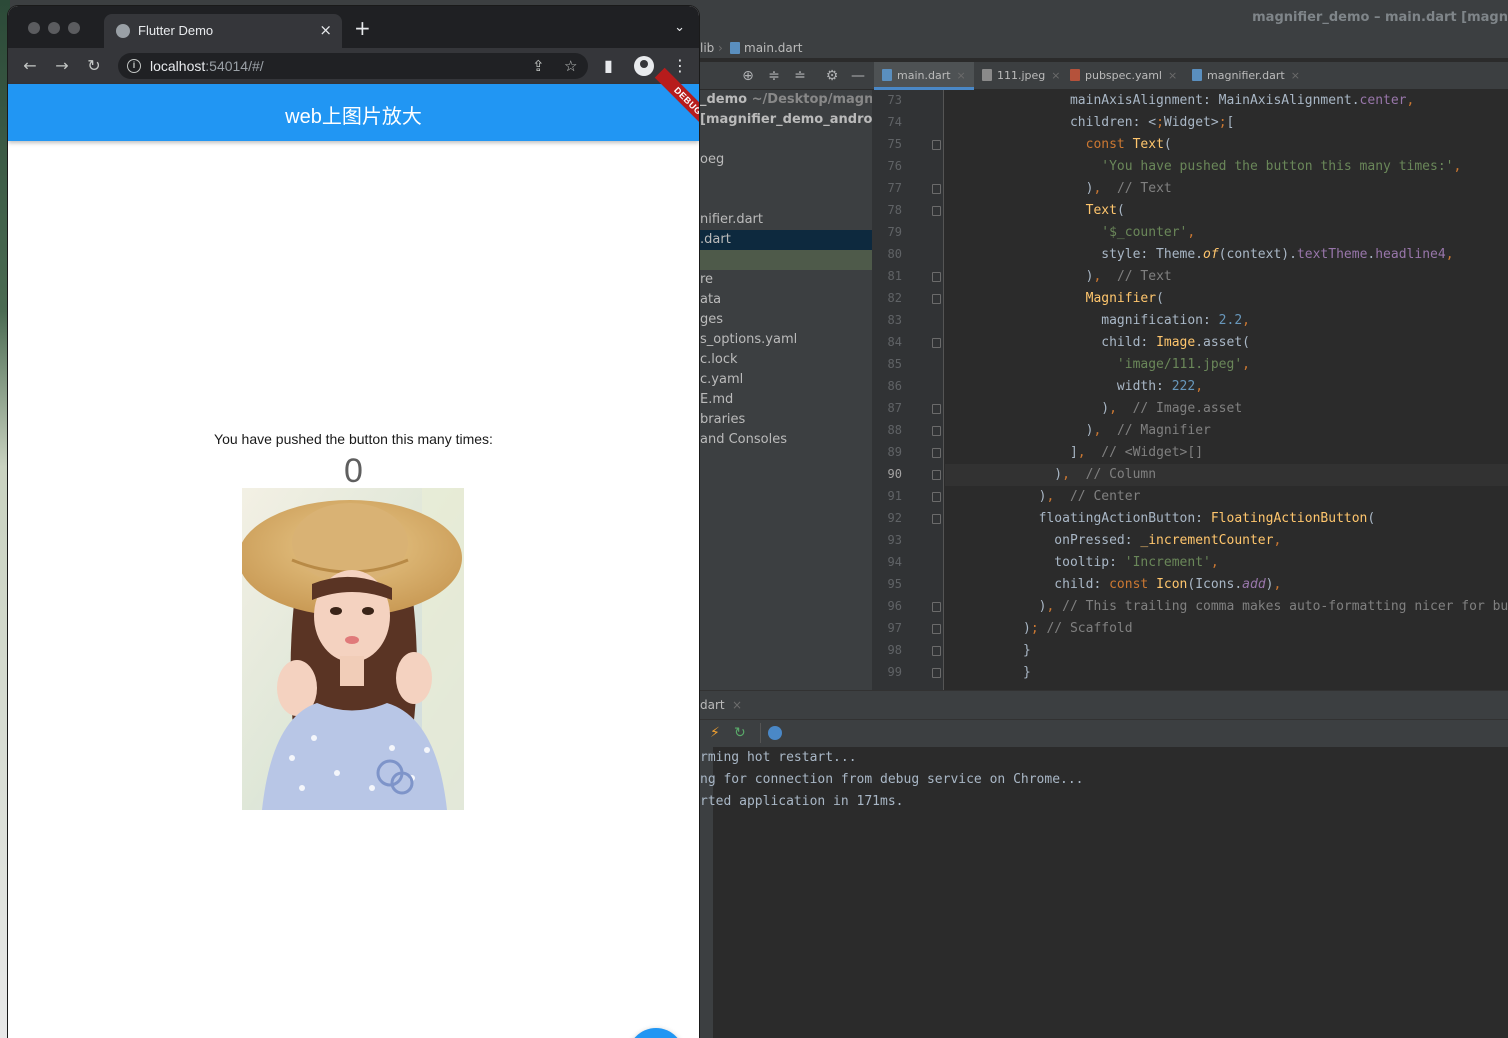 The width and height of the screenshot is (1508, 1038). Describe the element at coordinates (1097, 321) in the screenshot. I see `code-line: magnification: 2.2,` at that location.